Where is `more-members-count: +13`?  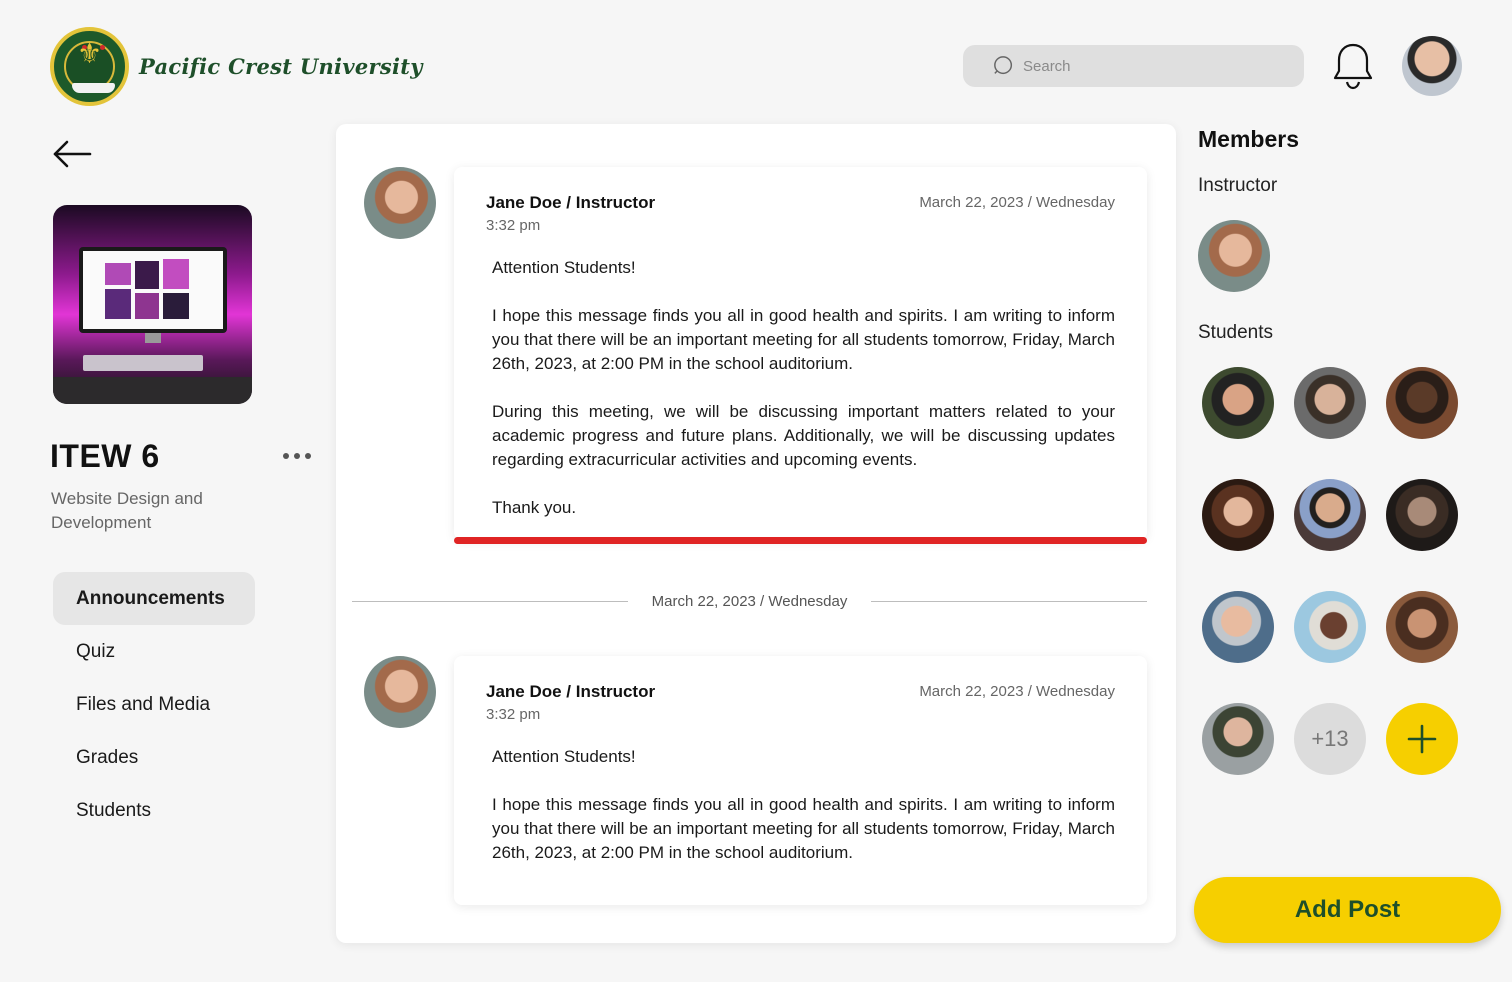 more-members-count: +13 is located at coordinates (1330, 739).